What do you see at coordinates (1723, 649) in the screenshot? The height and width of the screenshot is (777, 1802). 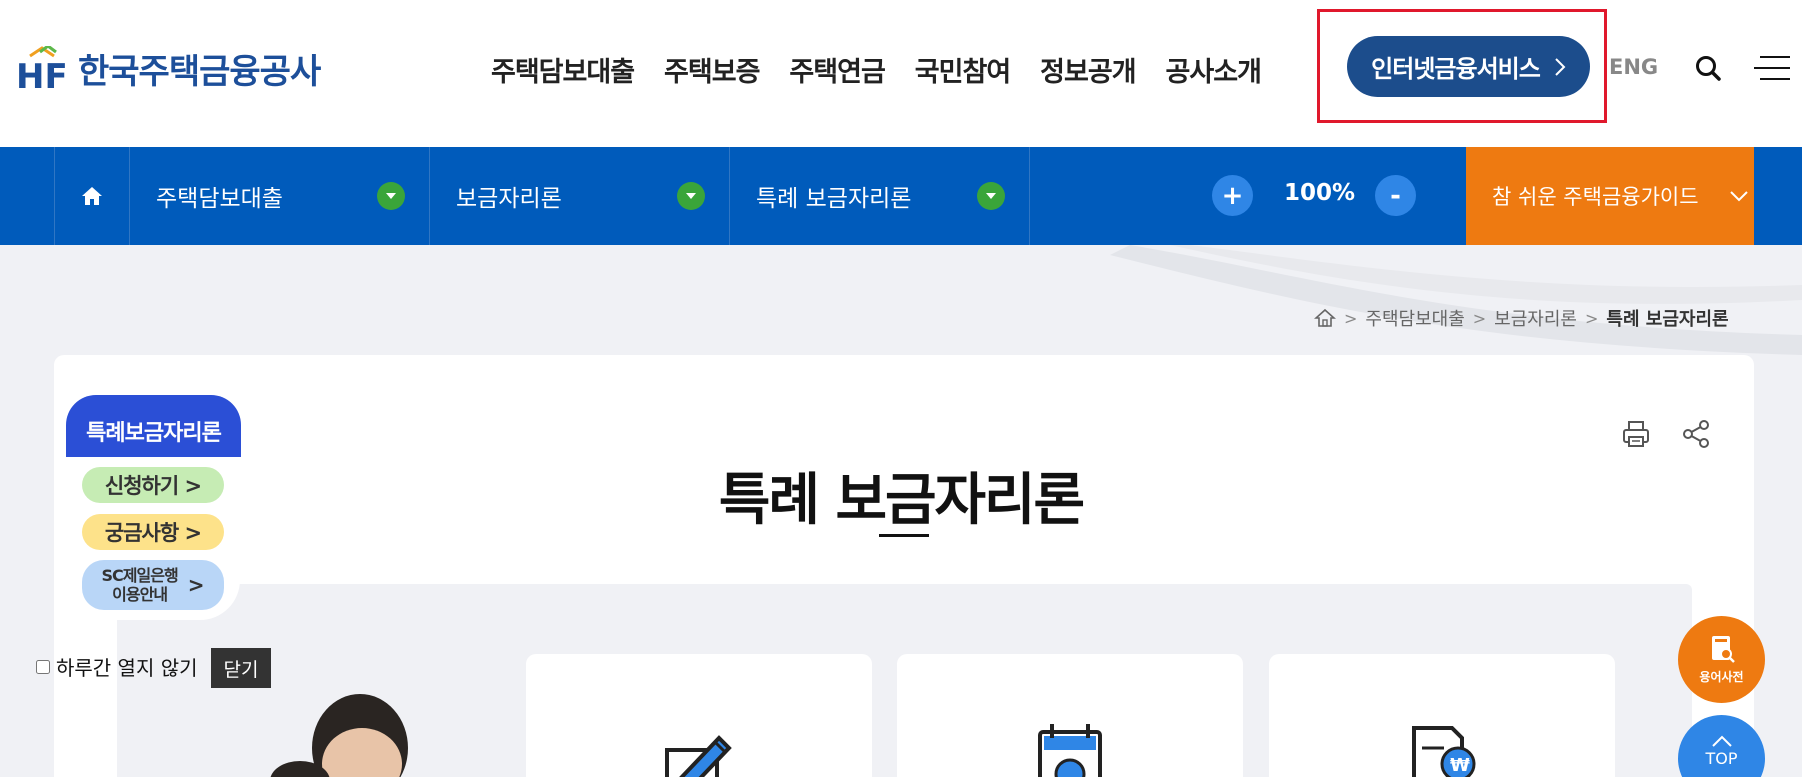 I see `book-search-icon` at bounding box center [1723, 649].